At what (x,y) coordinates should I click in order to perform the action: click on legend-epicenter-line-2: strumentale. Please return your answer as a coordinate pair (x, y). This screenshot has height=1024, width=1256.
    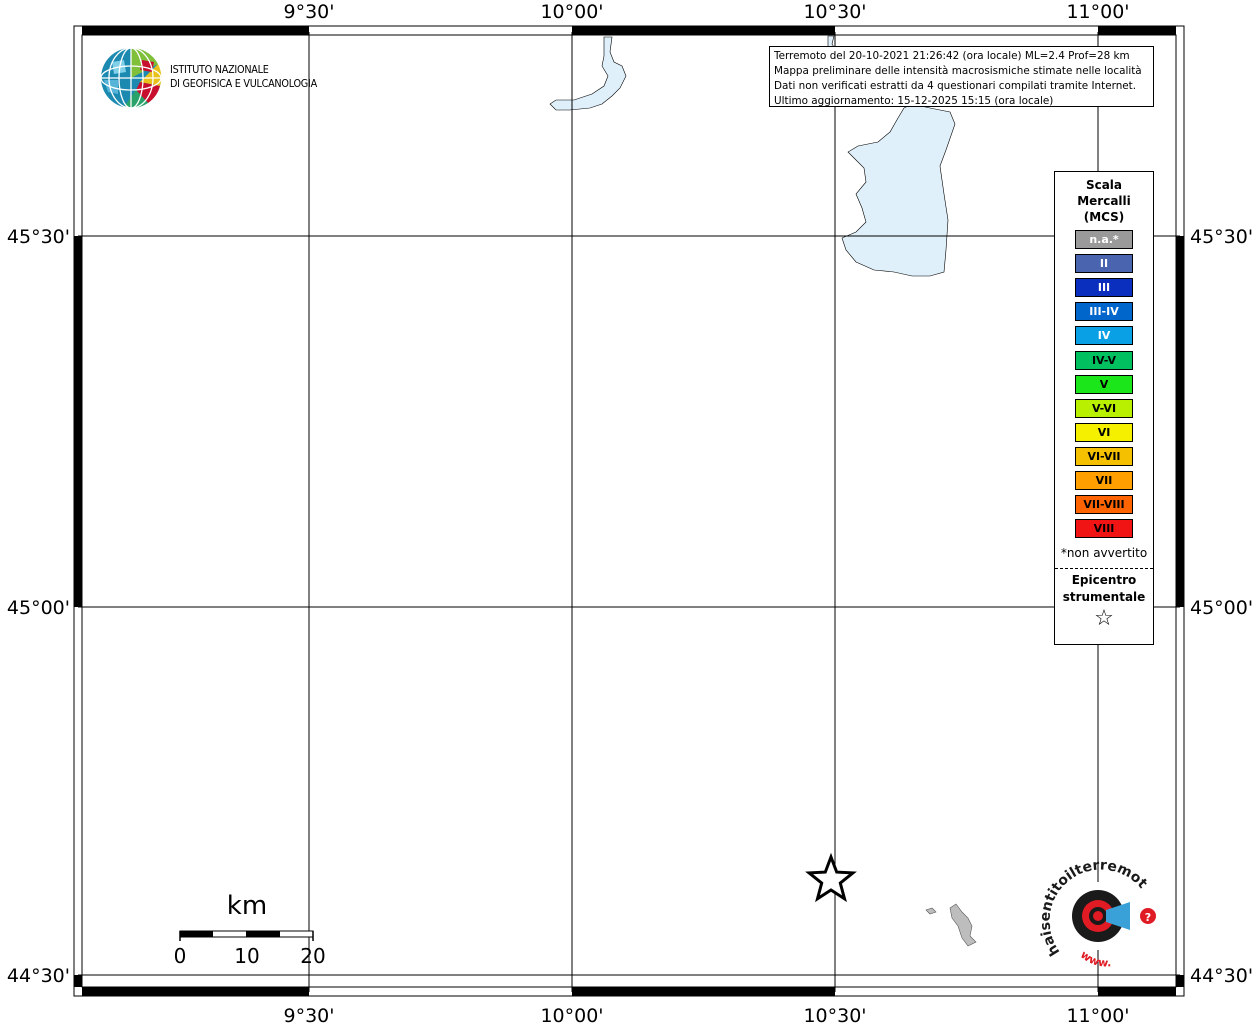
    Looking at the image, I should click on (1104, 597).